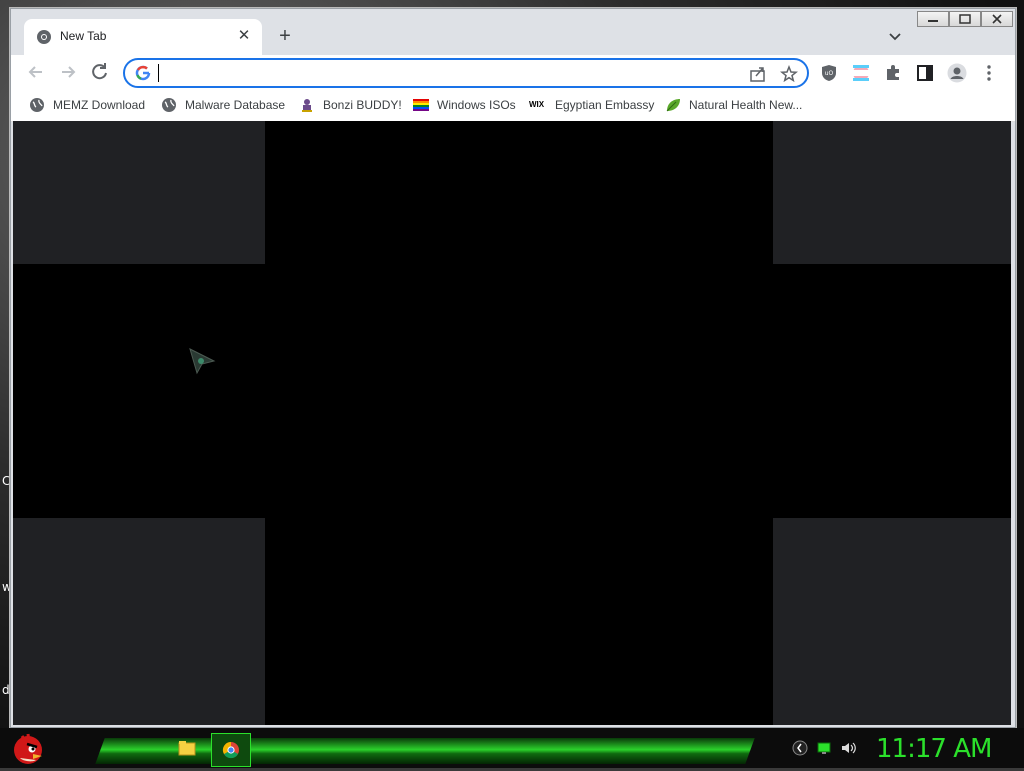 This screenshot has width=1024, height=771. What do you see at coordinates (934, 749) in the screenshot?
I see `taskbar-clock: 11:17 AM` at bounding box center [934, 749].